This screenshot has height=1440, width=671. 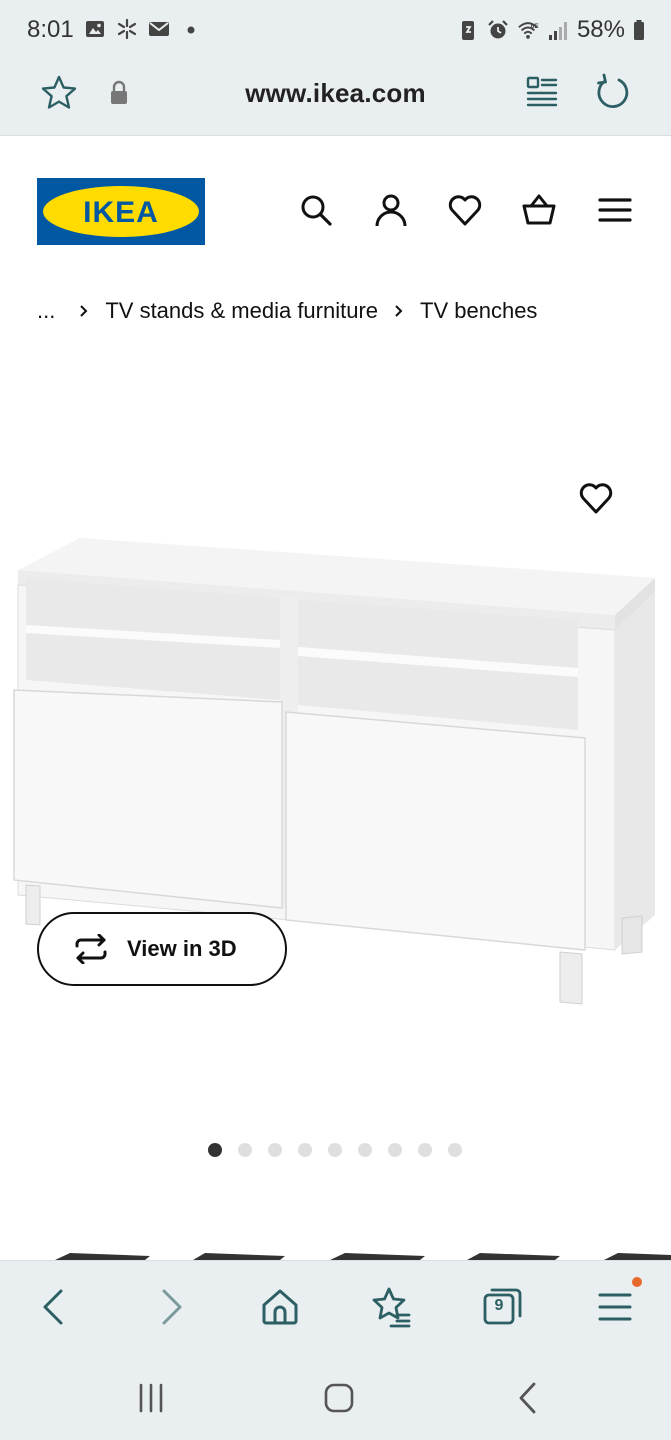 What do you see at coordinates (50, 29) in the screenshot?
I see `status-time: 8:01` at bounding box center [50, 29].